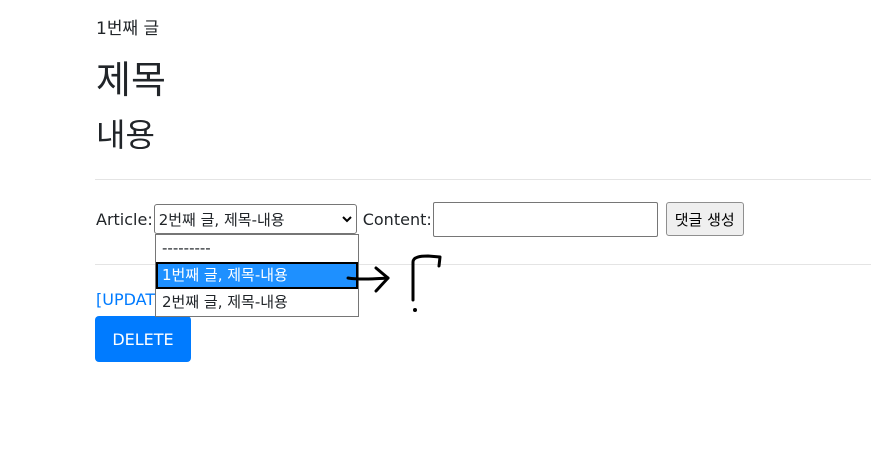 Image resolution: width=871 pixels, height=456 pixels. I want to click on handwritten-arrow-annotation, so click(394, 283).